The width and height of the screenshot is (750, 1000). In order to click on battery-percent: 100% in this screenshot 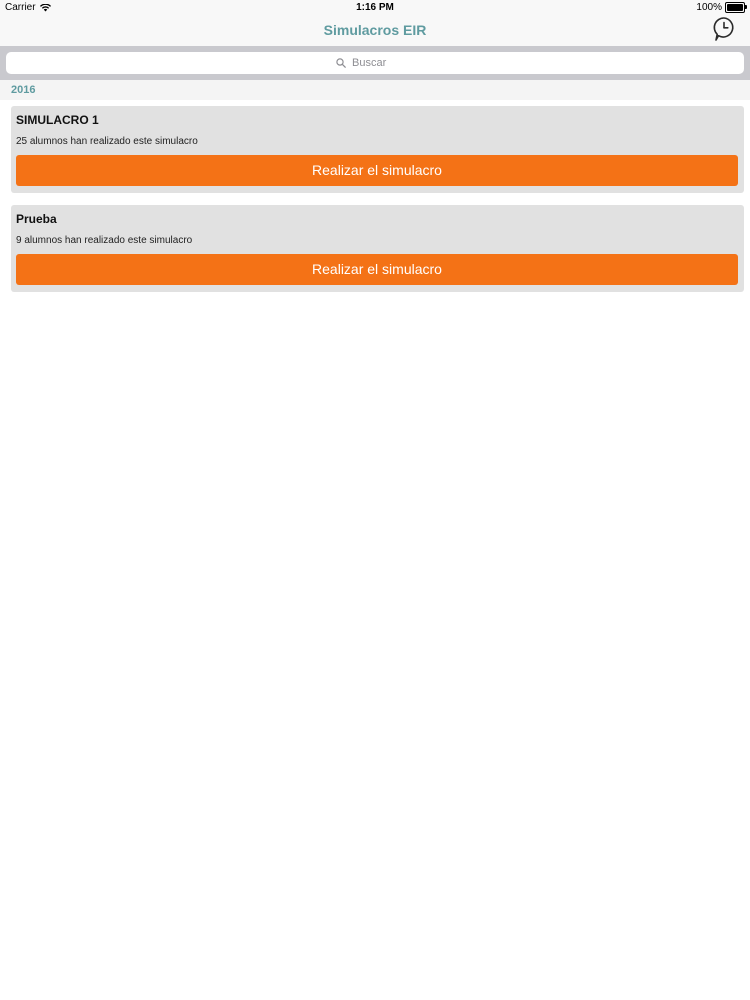, I will do `click(709, 7)`.